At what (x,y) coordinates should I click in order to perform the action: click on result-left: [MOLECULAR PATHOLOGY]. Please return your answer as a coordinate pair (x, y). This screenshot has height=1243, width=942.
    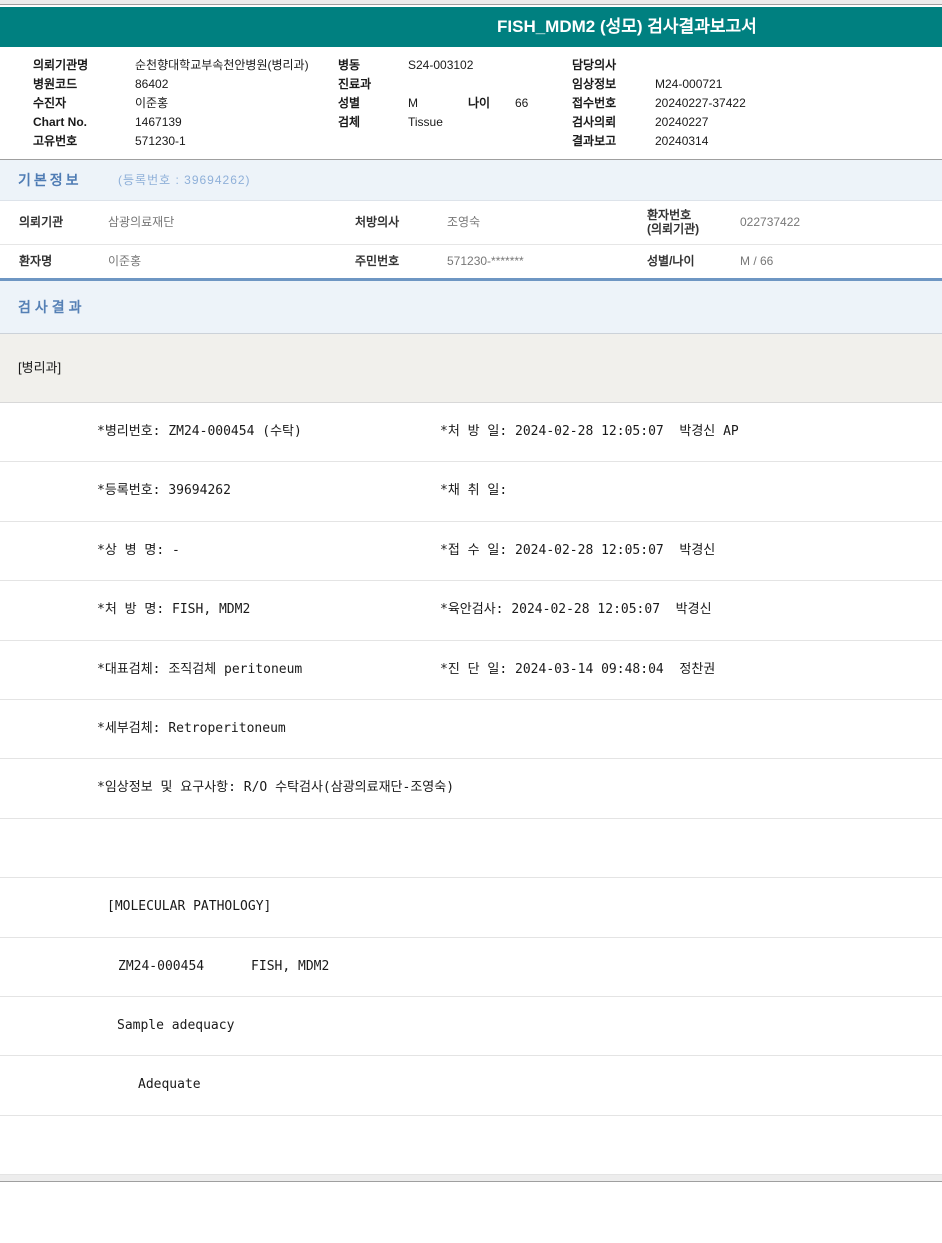
    Looking at the image, I should click on (189, 907).